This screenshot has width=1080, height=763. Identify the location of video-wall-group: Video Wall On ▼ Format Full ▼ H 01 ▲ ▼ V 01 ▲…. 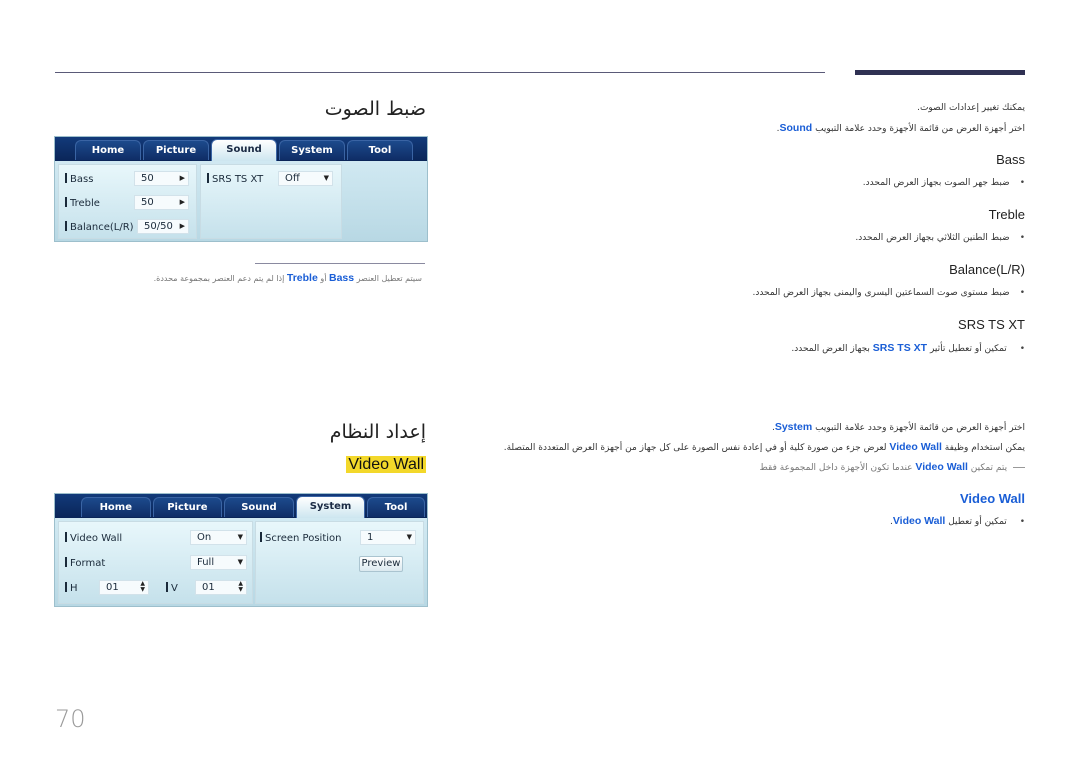
(155, 562).